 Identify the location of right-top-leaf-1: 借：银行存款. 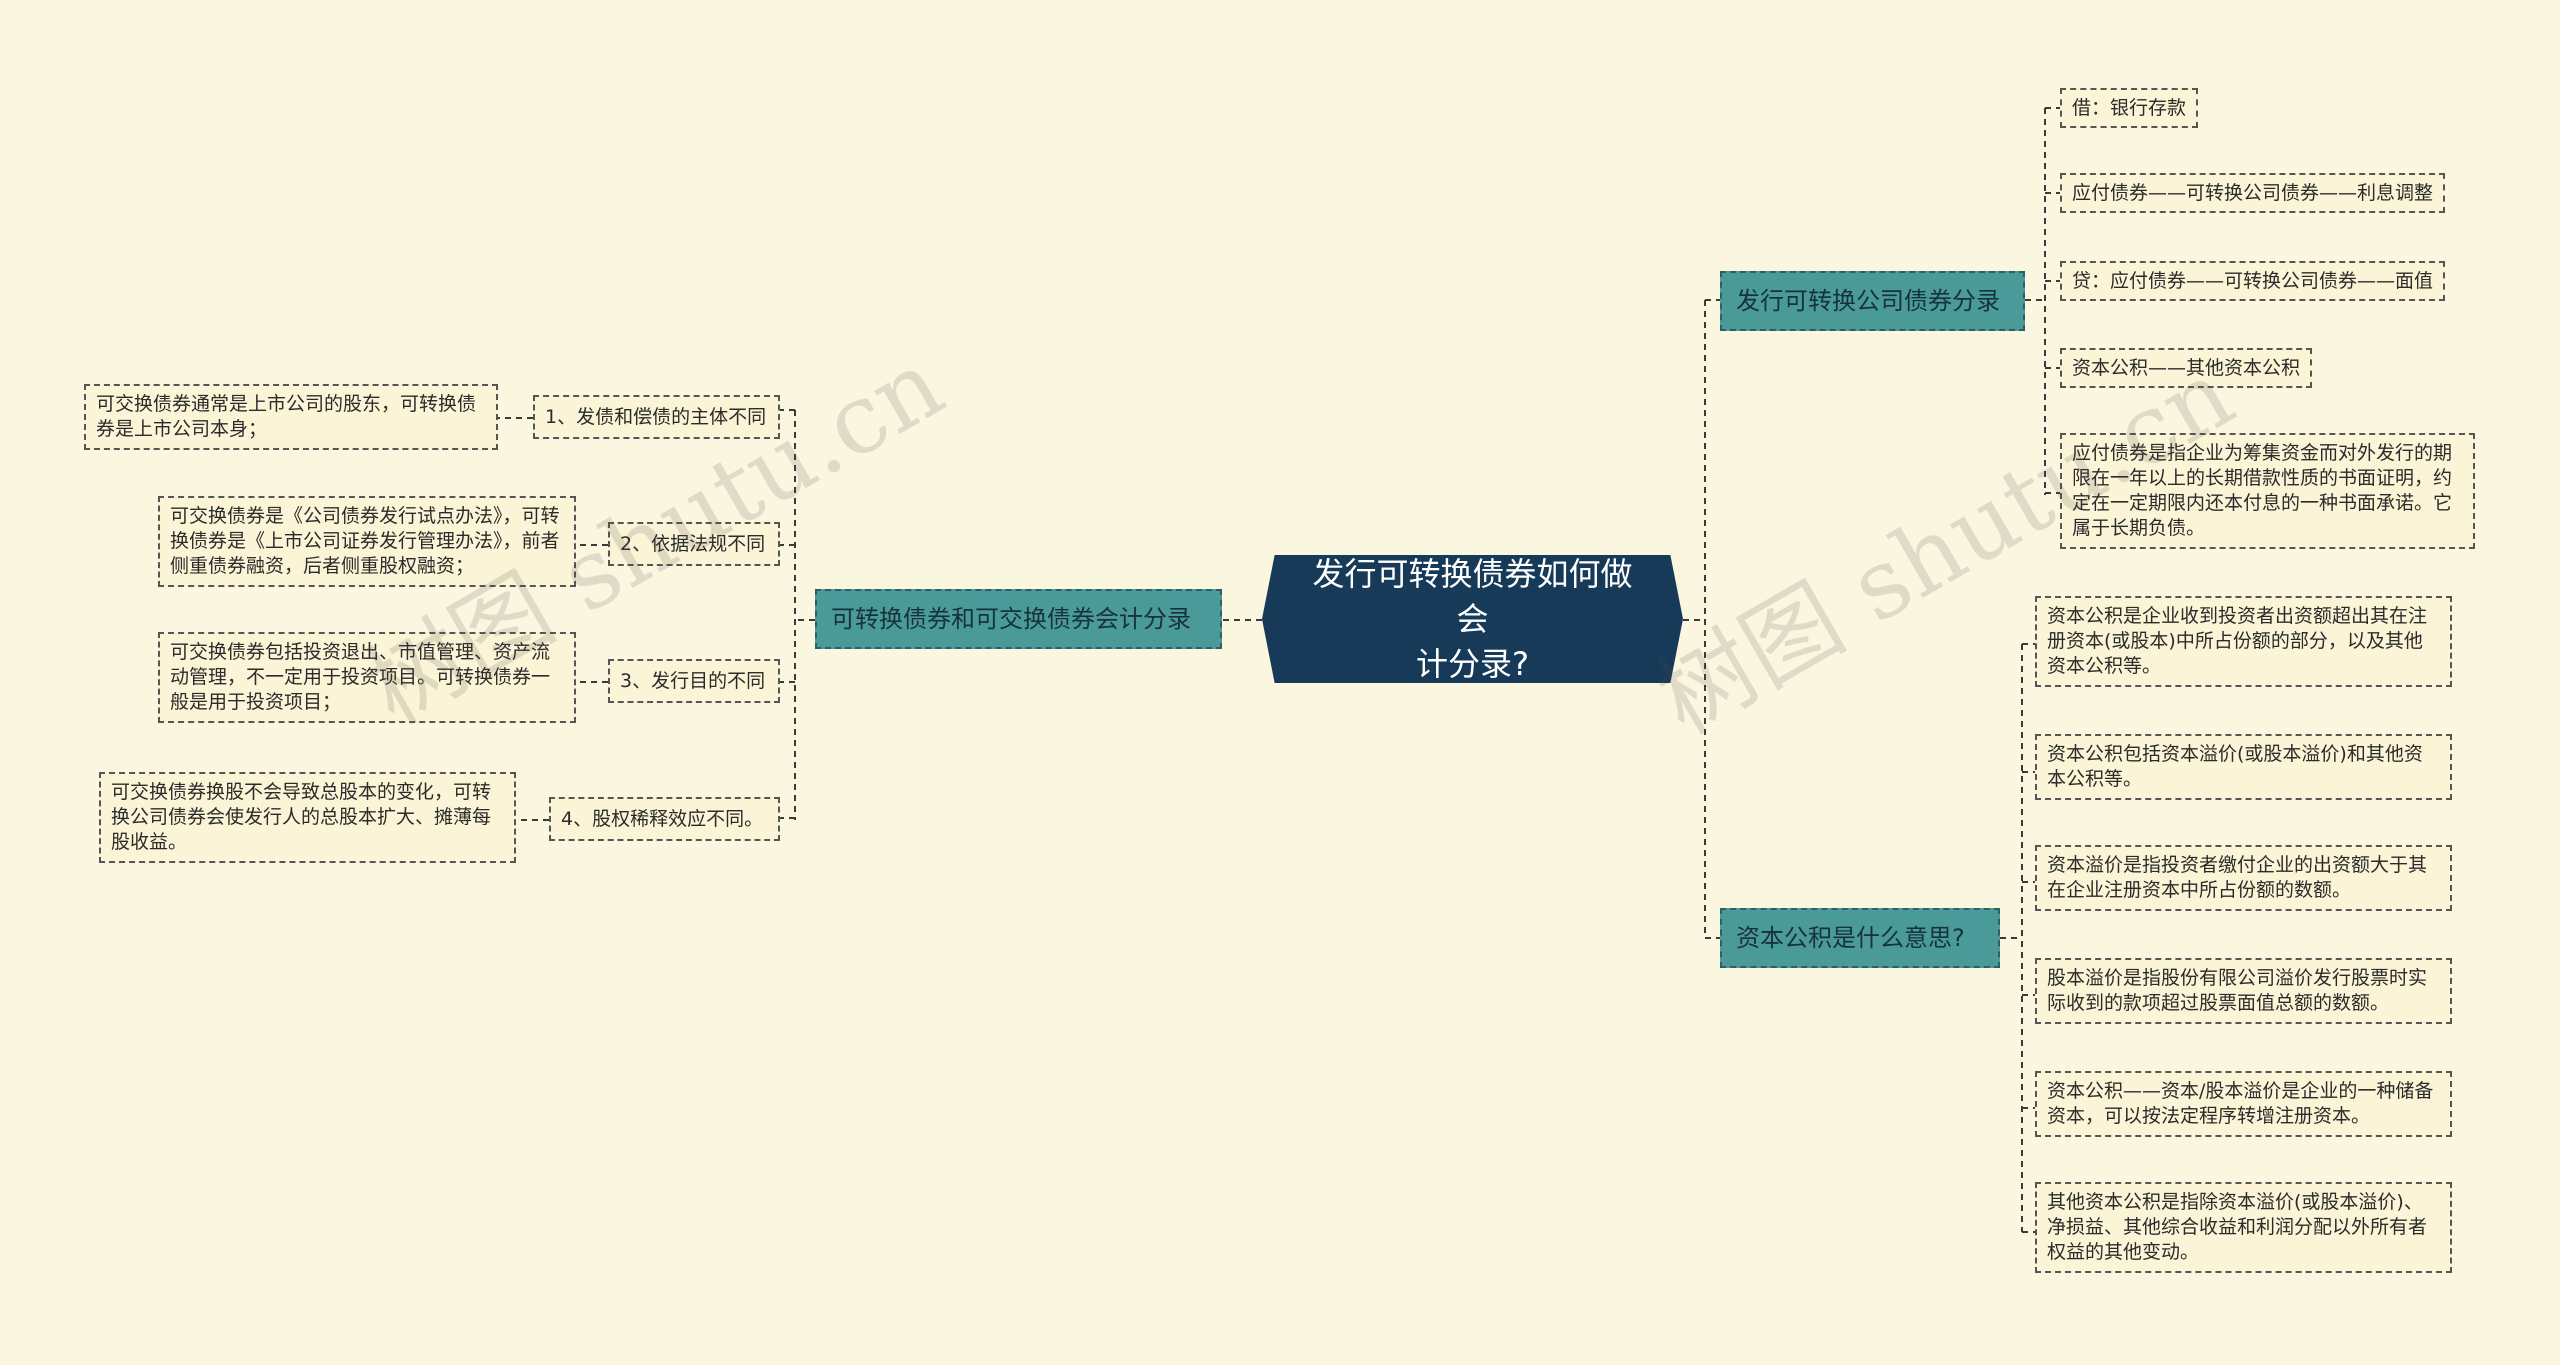
(2129, 108).